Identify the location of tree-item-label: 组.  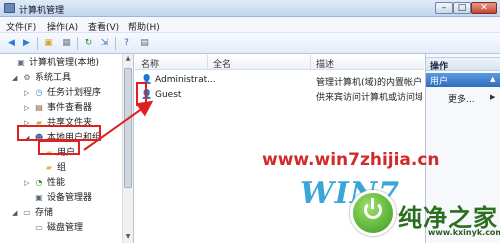
(62, 168).